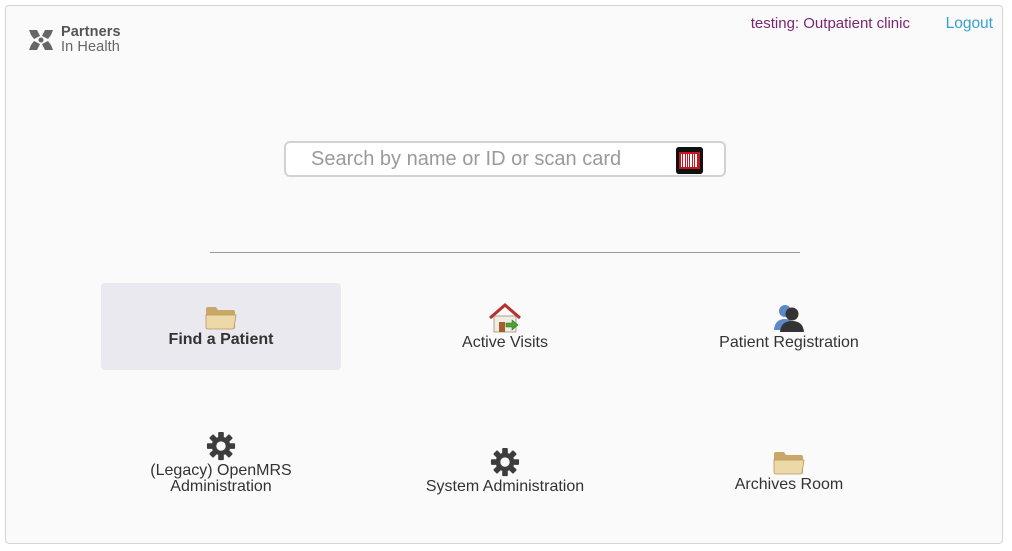 The height and width of the screenshot is (551, 1012). What do you see at coordinates (505, 342) in the screenshot?
I see `app-label: Active Visits` at bounding box center [505, 342].